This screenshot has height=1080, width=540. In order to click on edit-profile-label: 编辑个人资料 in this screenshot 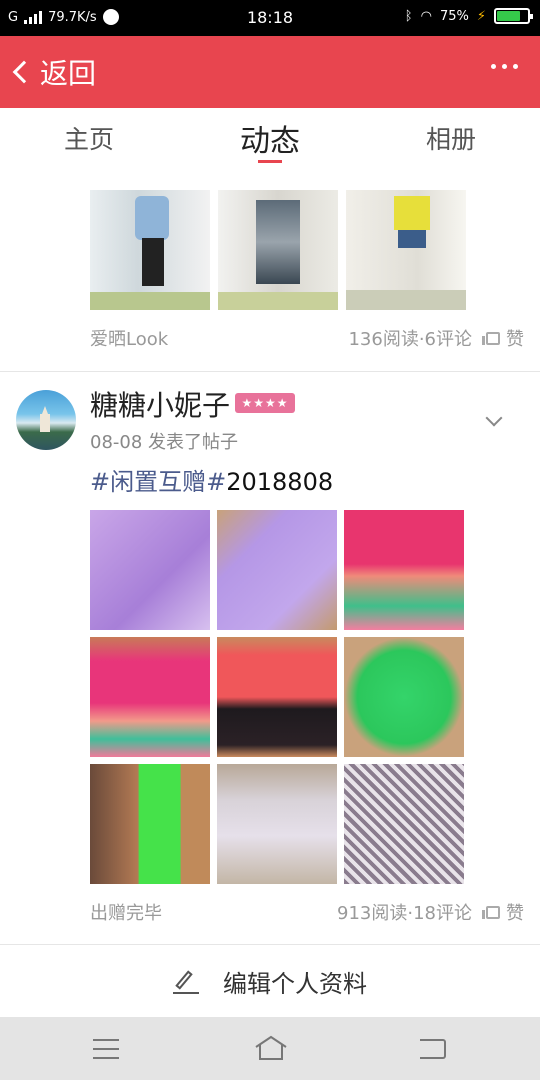, I will do `click(295, 983)`.